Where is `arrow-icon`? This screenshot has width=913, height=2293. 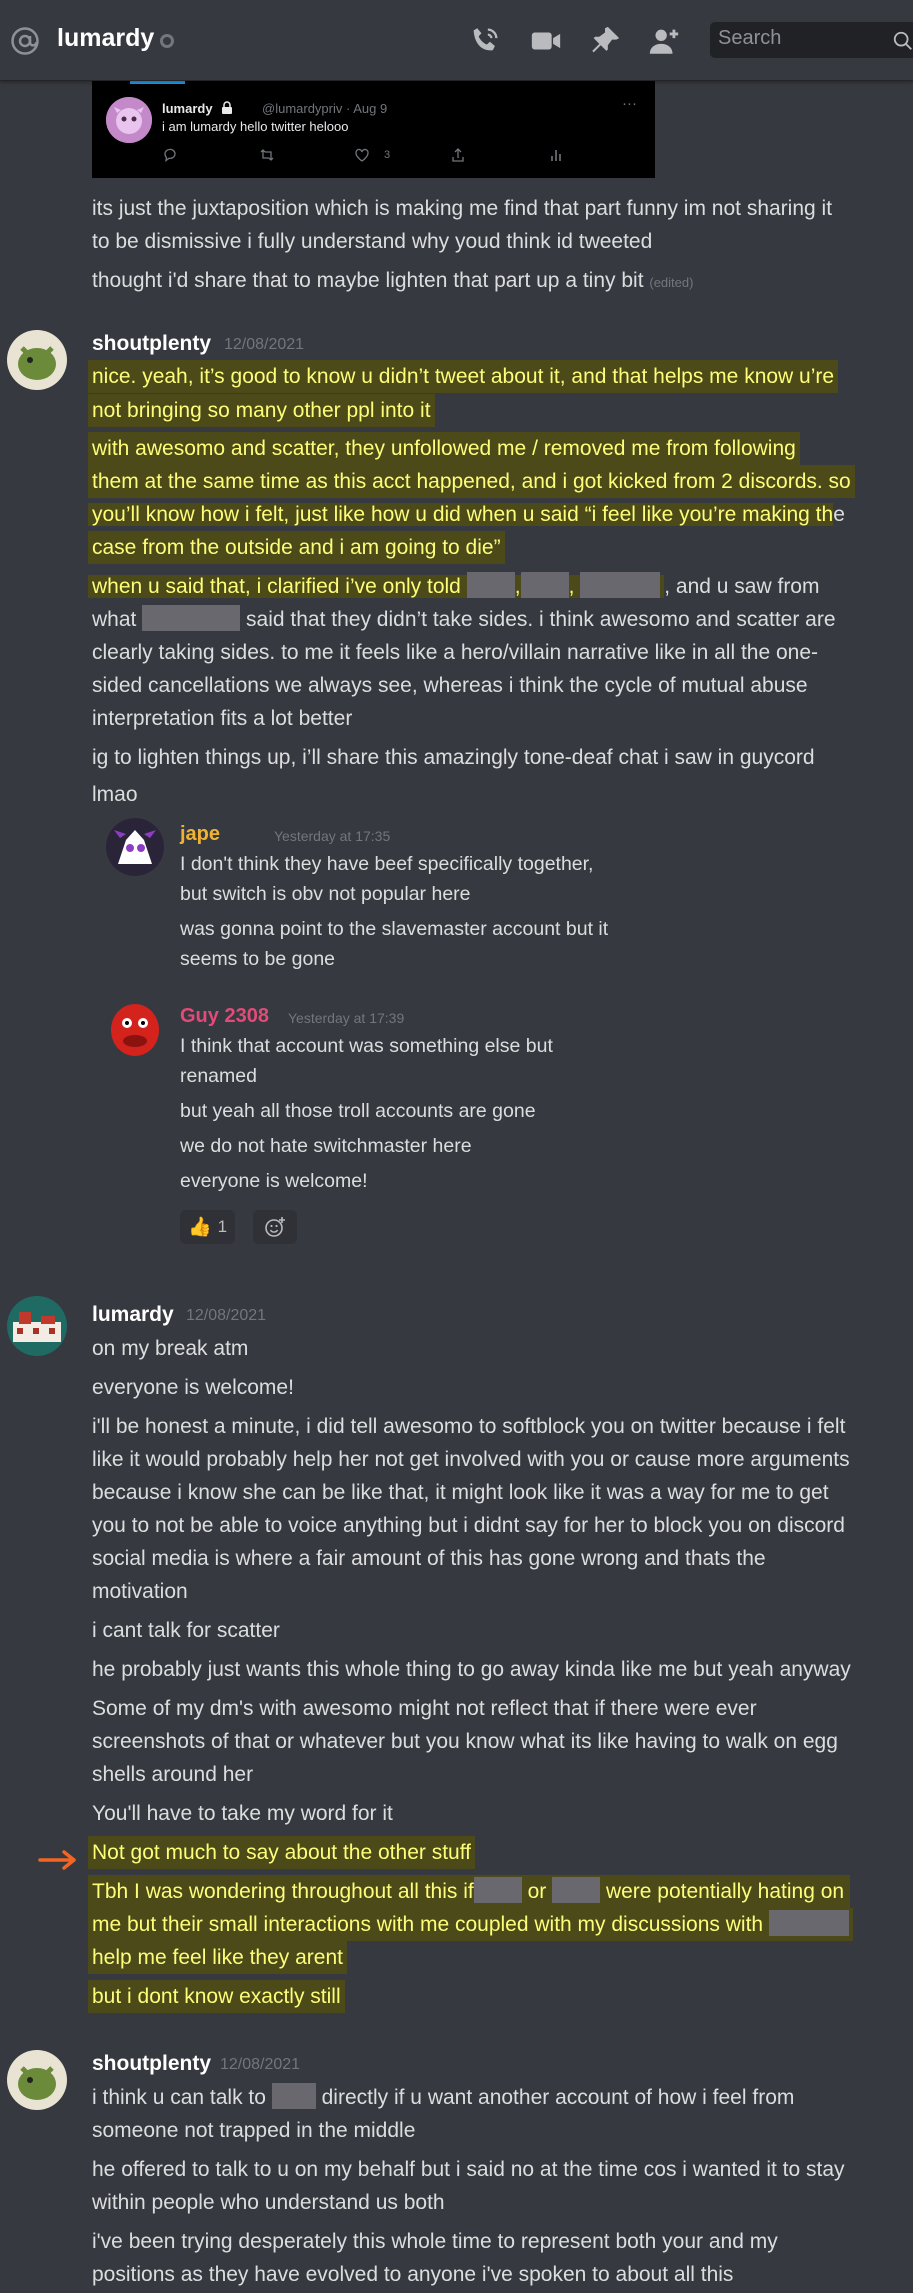 arrow-icon is located at coordinates (57, 1860).